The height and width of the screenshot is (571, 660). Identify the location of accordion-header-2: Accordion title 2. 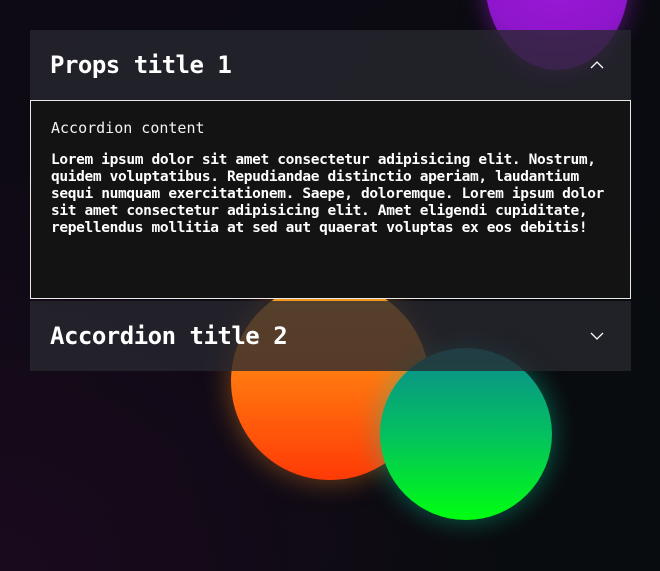
(330, 336).